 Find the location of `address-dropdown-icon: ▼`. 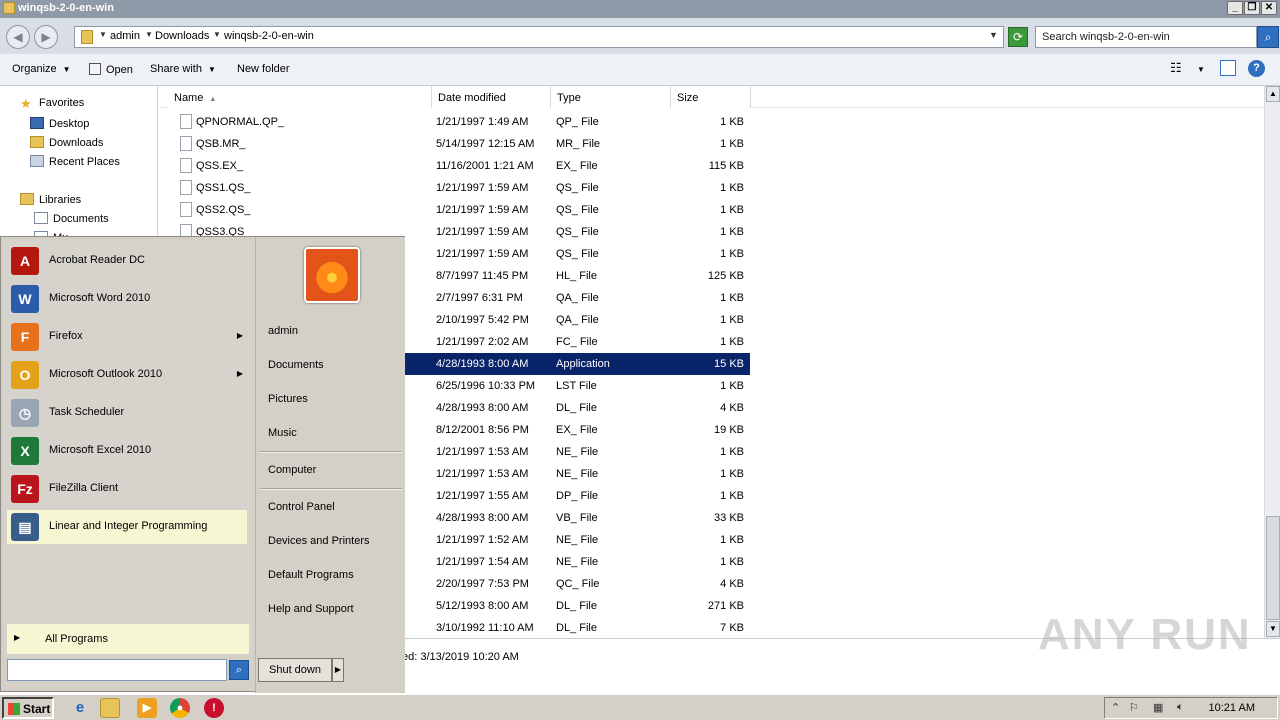

address-dropdown-icon: ▼ is located at coordinates (993, 35).